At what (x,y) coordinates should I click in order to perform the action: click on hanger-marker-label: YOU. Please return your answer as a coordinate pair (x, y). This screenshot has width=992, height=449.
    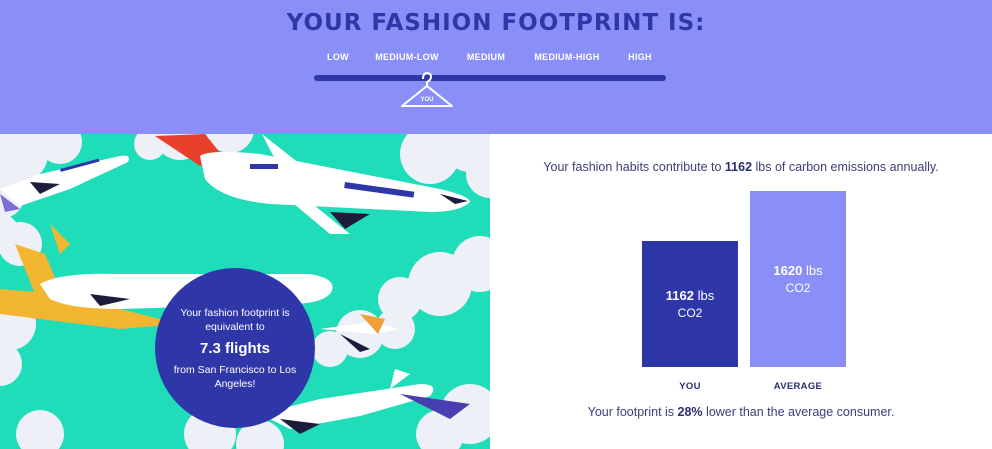
    Looking at the image, I should click on (427, 100).